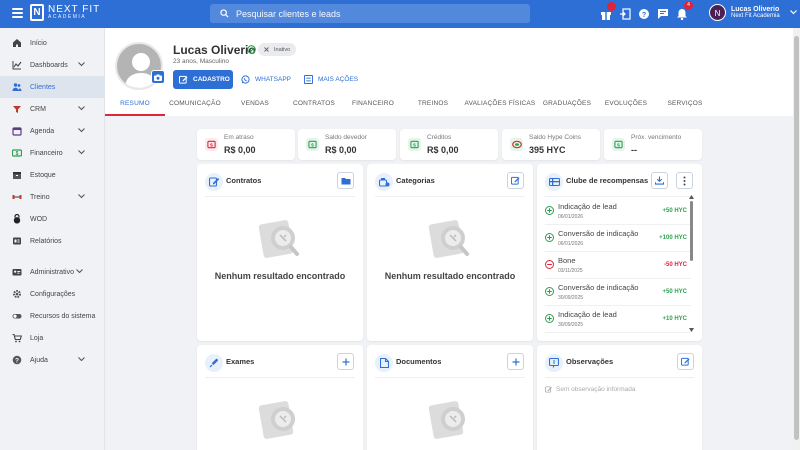 This screenshot has height=450, width=800. What do you see at coordinates (52, 87) in the screenshot?
I see `sidebar-item-clientes: Clientes` at bounding box center [52, 87].